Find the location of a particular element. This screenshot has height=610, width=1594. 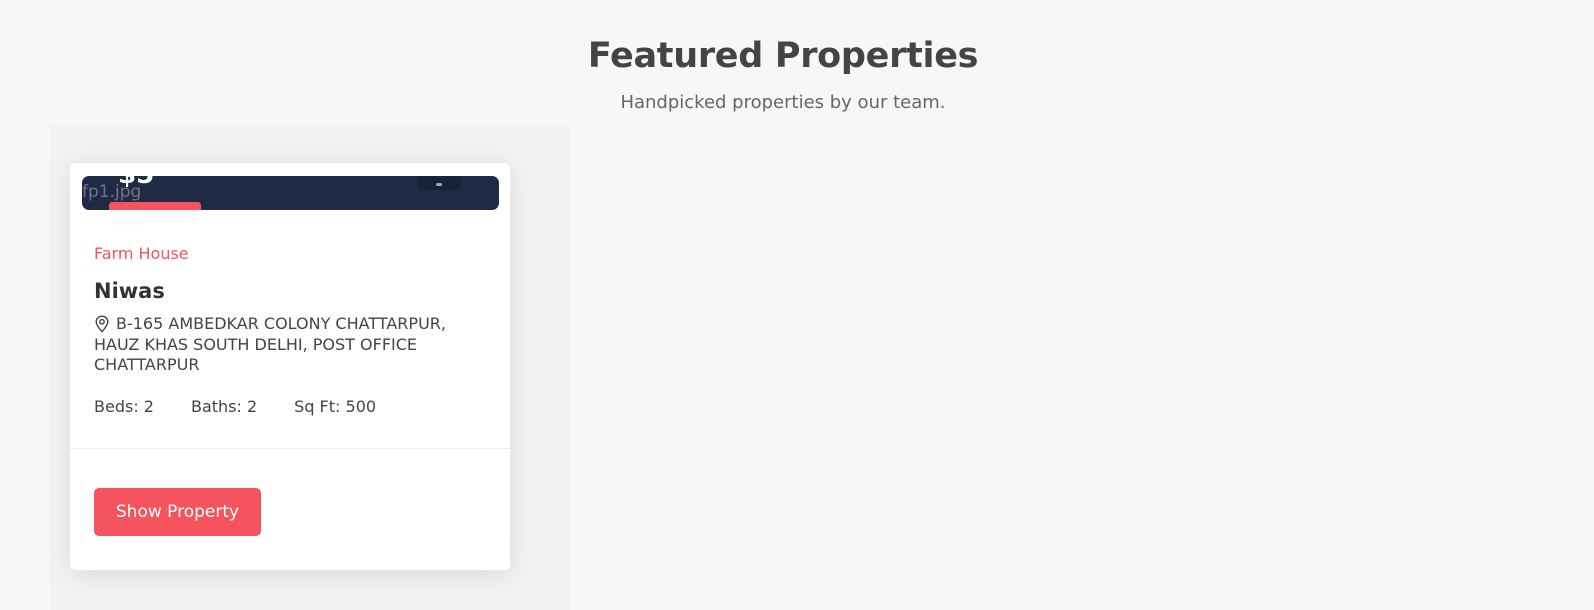

property-image: fp1.jpg $5 is located at coordinates (290, 193).